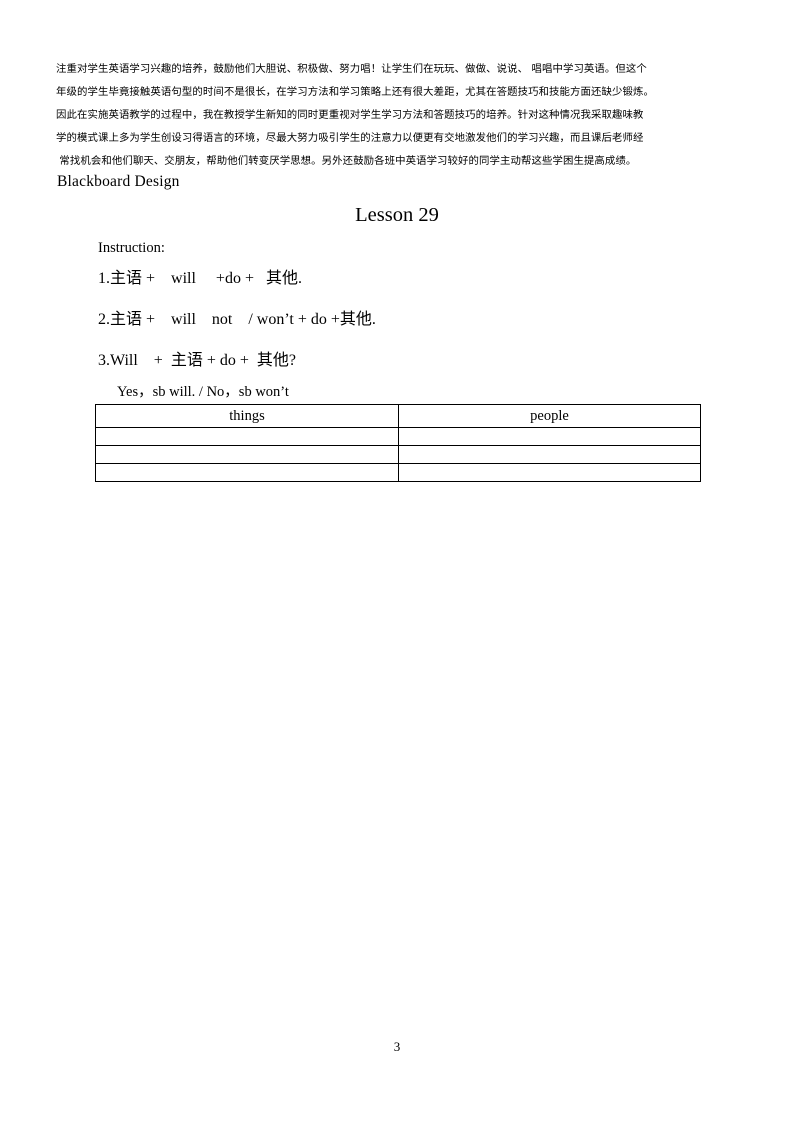 The image size is (794, 1123). What do you see at coordinates (397, 215) in the screenshot?
I see `lesson-title: Lesson 29` at bounding box center [397, 215].